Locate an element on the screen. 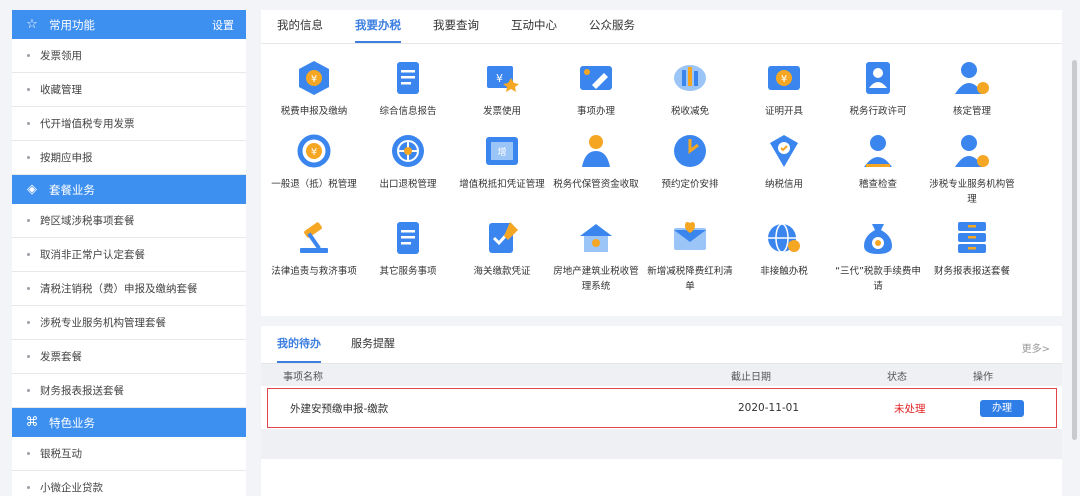 Image resolution: width=1080 pixels, height=496 pixels. tab-my-todo: 我的待办 is located at coordinates (299, 344).